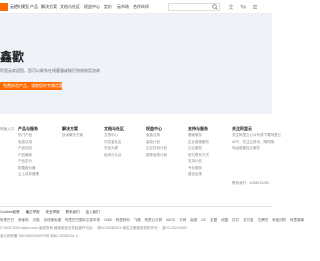 The height and width of the screenshot is (261, 320). I want to click on footer-link: 建议反馈, so click(198, 174).